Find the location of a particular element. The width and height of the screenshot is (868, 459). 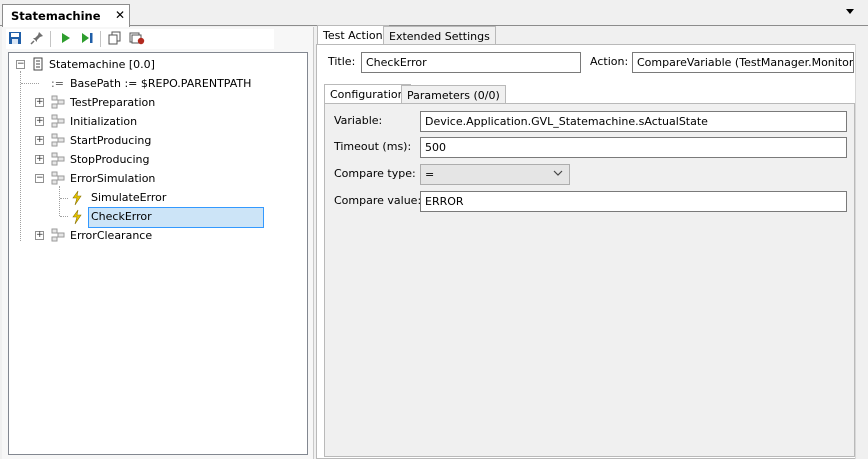

pin-icon is located at coordinates (37, 38).